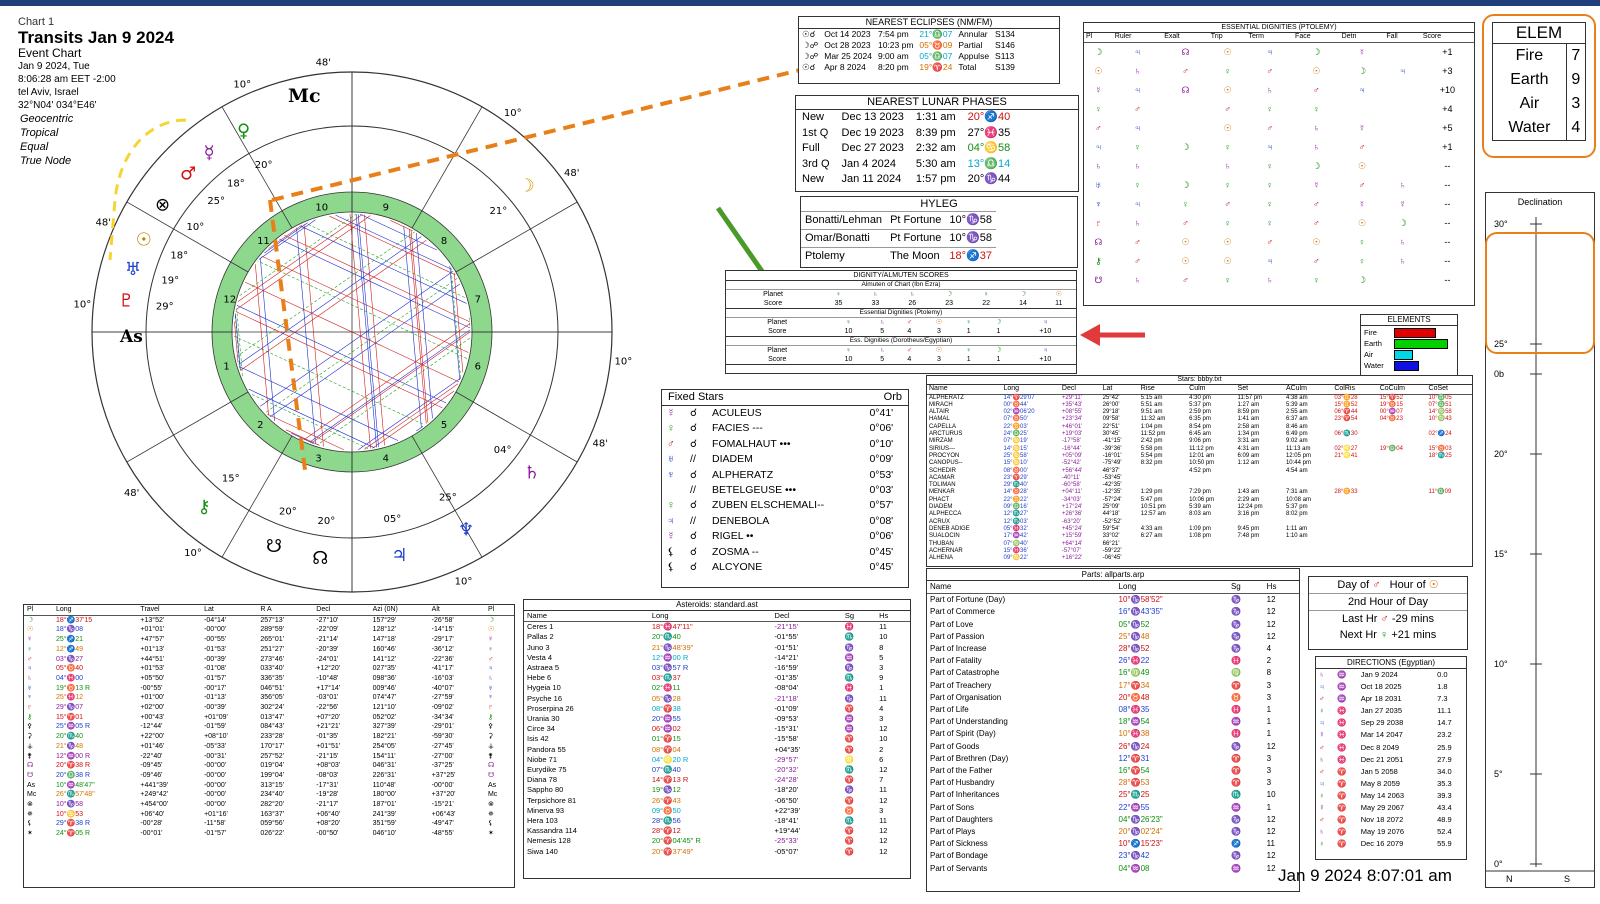 This screenshot has height=904, width=1600. I want to click on table-cell: -41°15', so click(1112, 441).